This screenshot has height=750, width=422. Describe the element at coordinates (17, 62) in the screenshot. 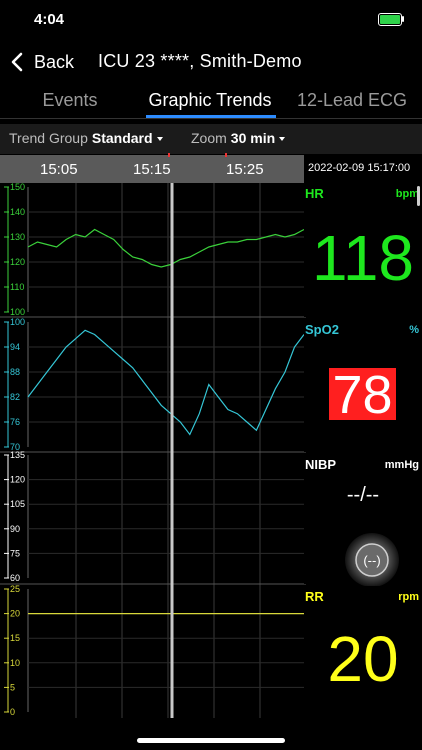

I see `chevron-left-icon` at that location.